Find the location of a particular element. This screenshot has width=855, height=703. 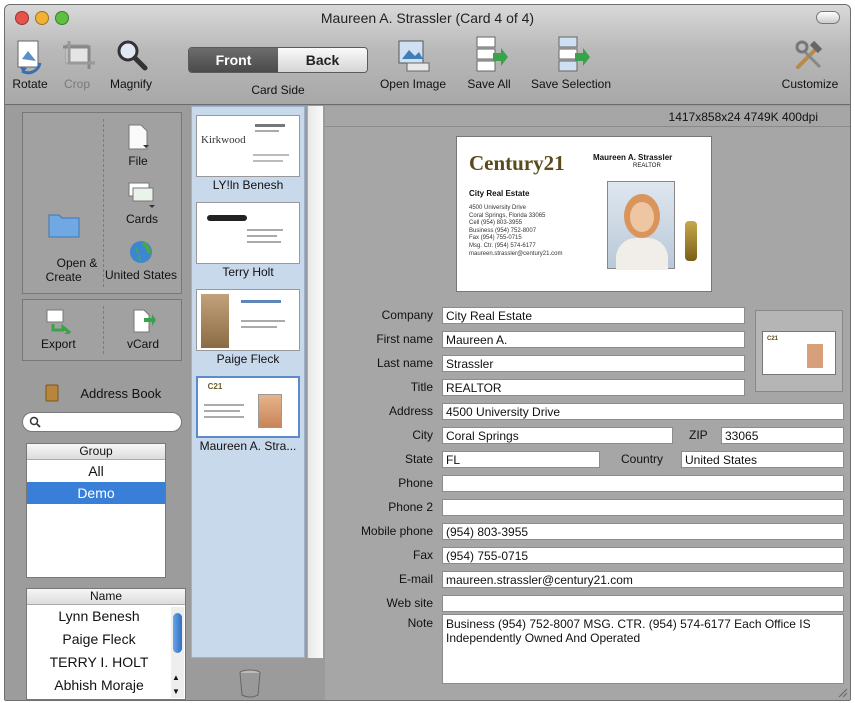

state-label: State is located at coordinates (418, 459).